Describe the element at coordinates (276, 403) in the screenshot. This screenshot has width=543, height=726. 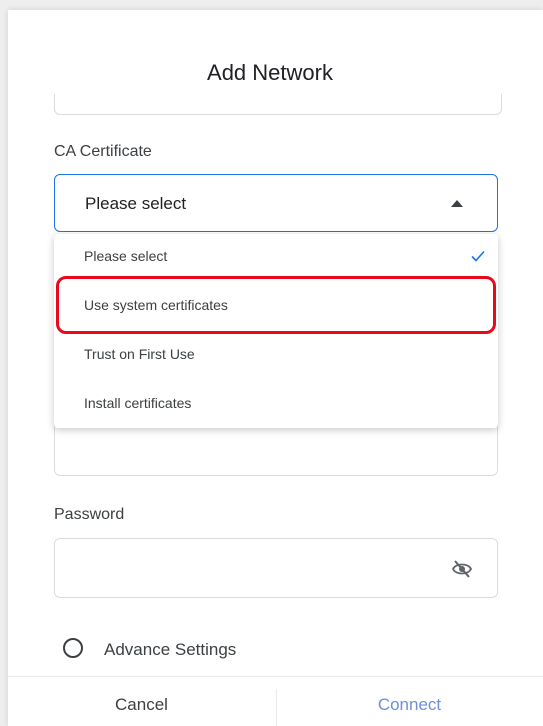
I see `option-install-certificates: Install certificates` at that location.